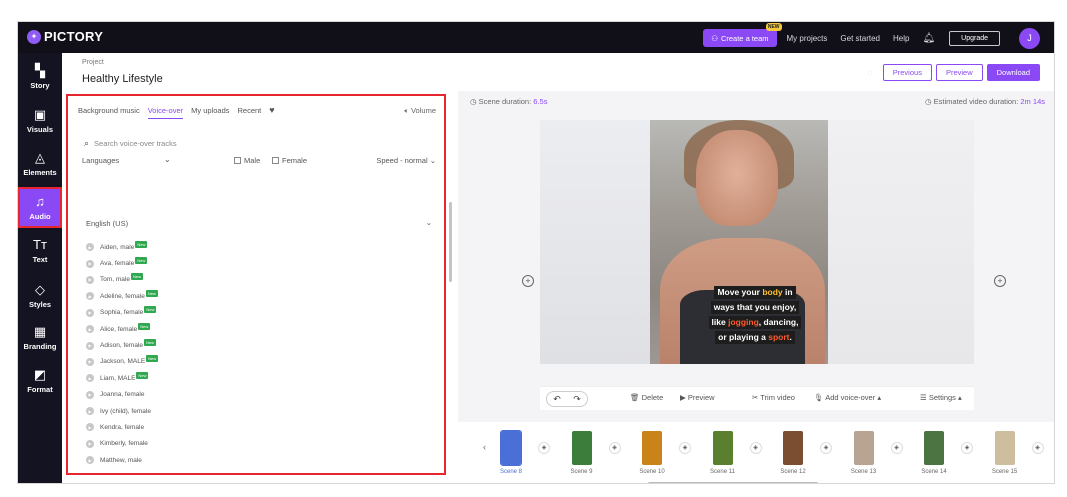  I want to click on scene-thumbnail: Scene 11, so click(723, 453).